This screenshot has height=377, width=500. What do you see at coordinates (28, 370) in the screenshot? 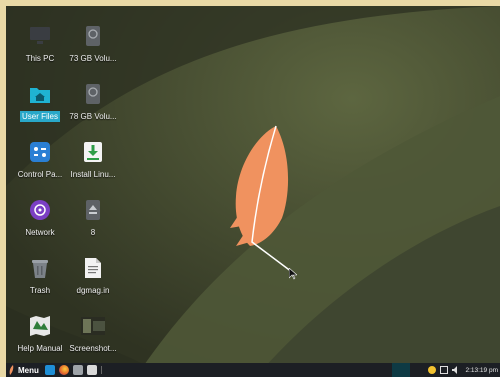
I see `menu-label: Menu` at bounding box center [28, 370].